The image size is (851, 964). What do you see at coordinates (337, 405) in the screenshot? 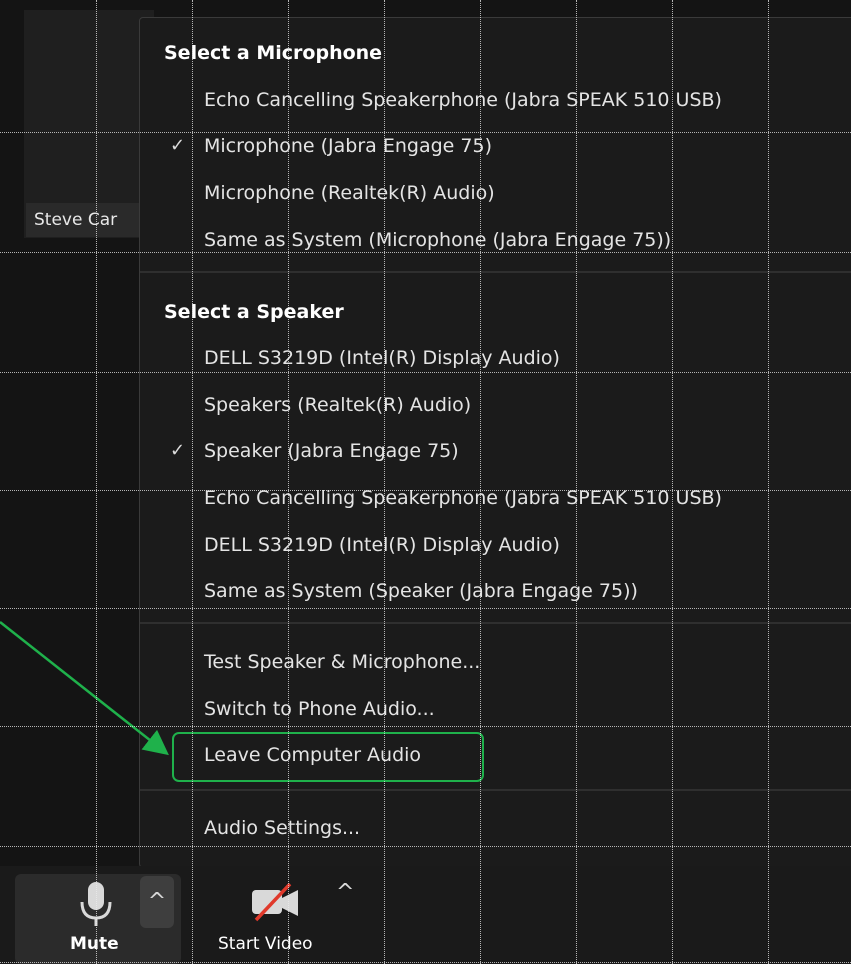
I see `speaker-option-realtek: Speakers (Realtek(R) Audio)` at bounding box center [337, 405].